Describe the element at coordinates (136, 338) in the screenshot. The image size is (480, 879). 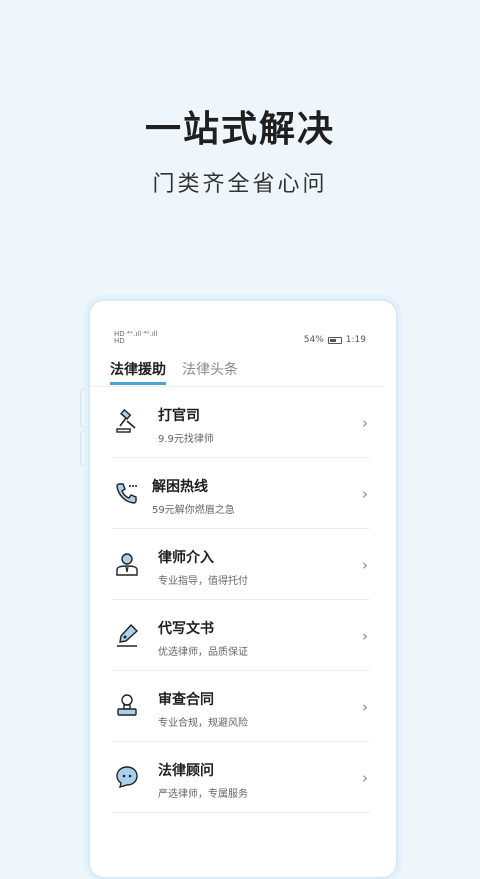
I see `signal-indicators: HD ⁴ᴳ.ıll ⁴ᴳ.ıll HD` at that location.